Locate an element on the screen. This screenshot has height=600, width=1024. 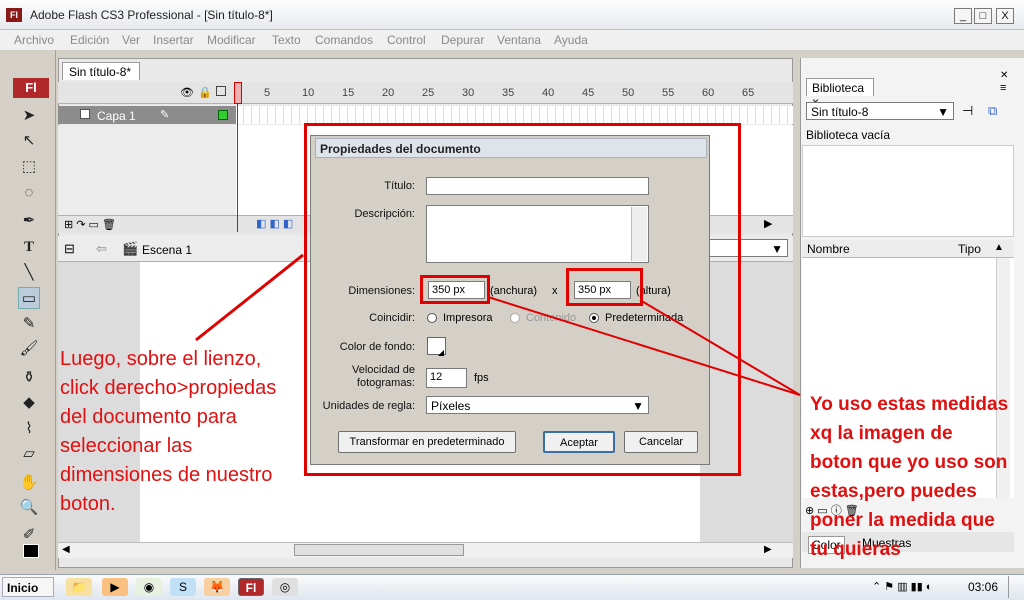
maximize-button: □ is located at coordinates (983, 16).